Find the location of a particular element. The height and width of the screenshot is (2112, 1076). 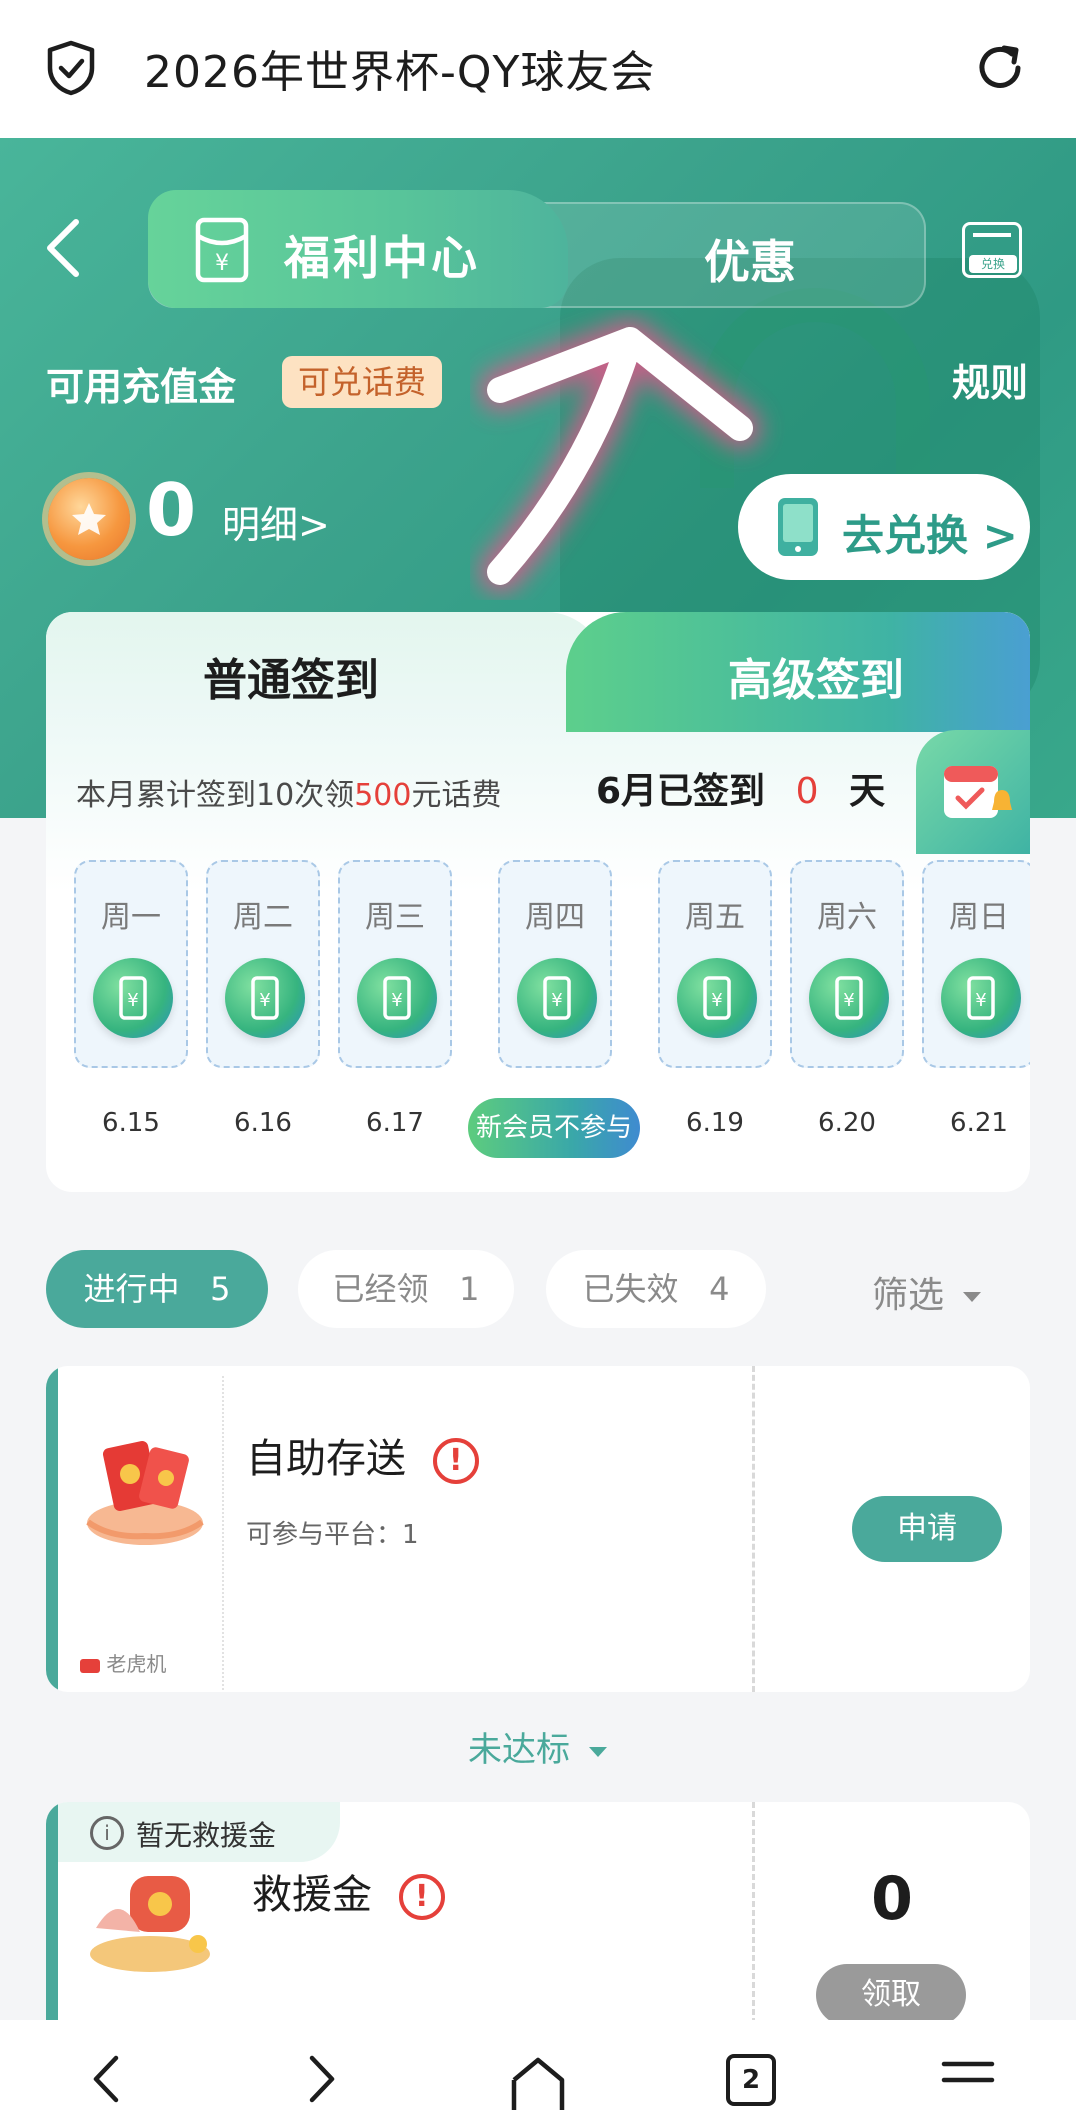

balance-value: 0 is located at coordinates (171, 510).